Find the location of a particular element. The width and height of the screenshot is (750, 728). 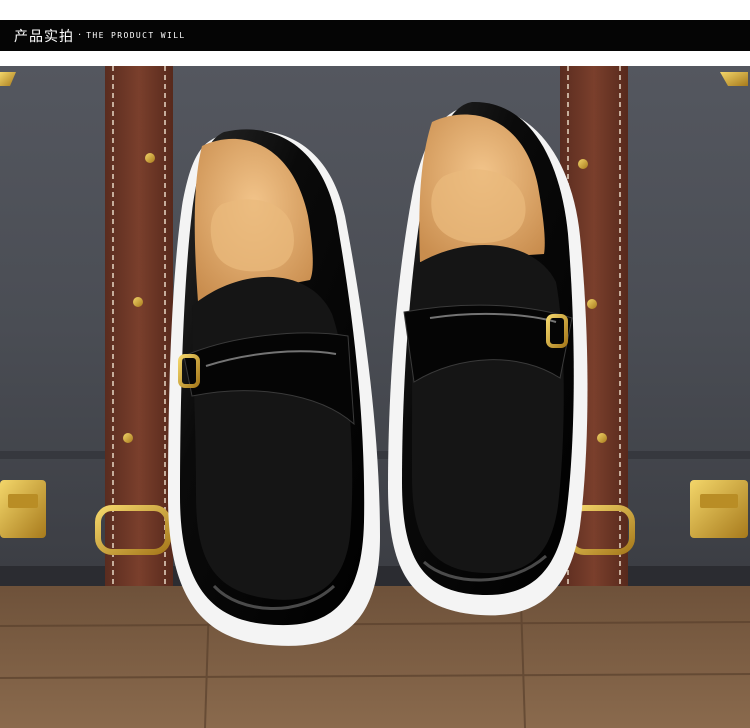

section-subtitle: THE PRODUCT WILL is located at coordinates (136, 35).